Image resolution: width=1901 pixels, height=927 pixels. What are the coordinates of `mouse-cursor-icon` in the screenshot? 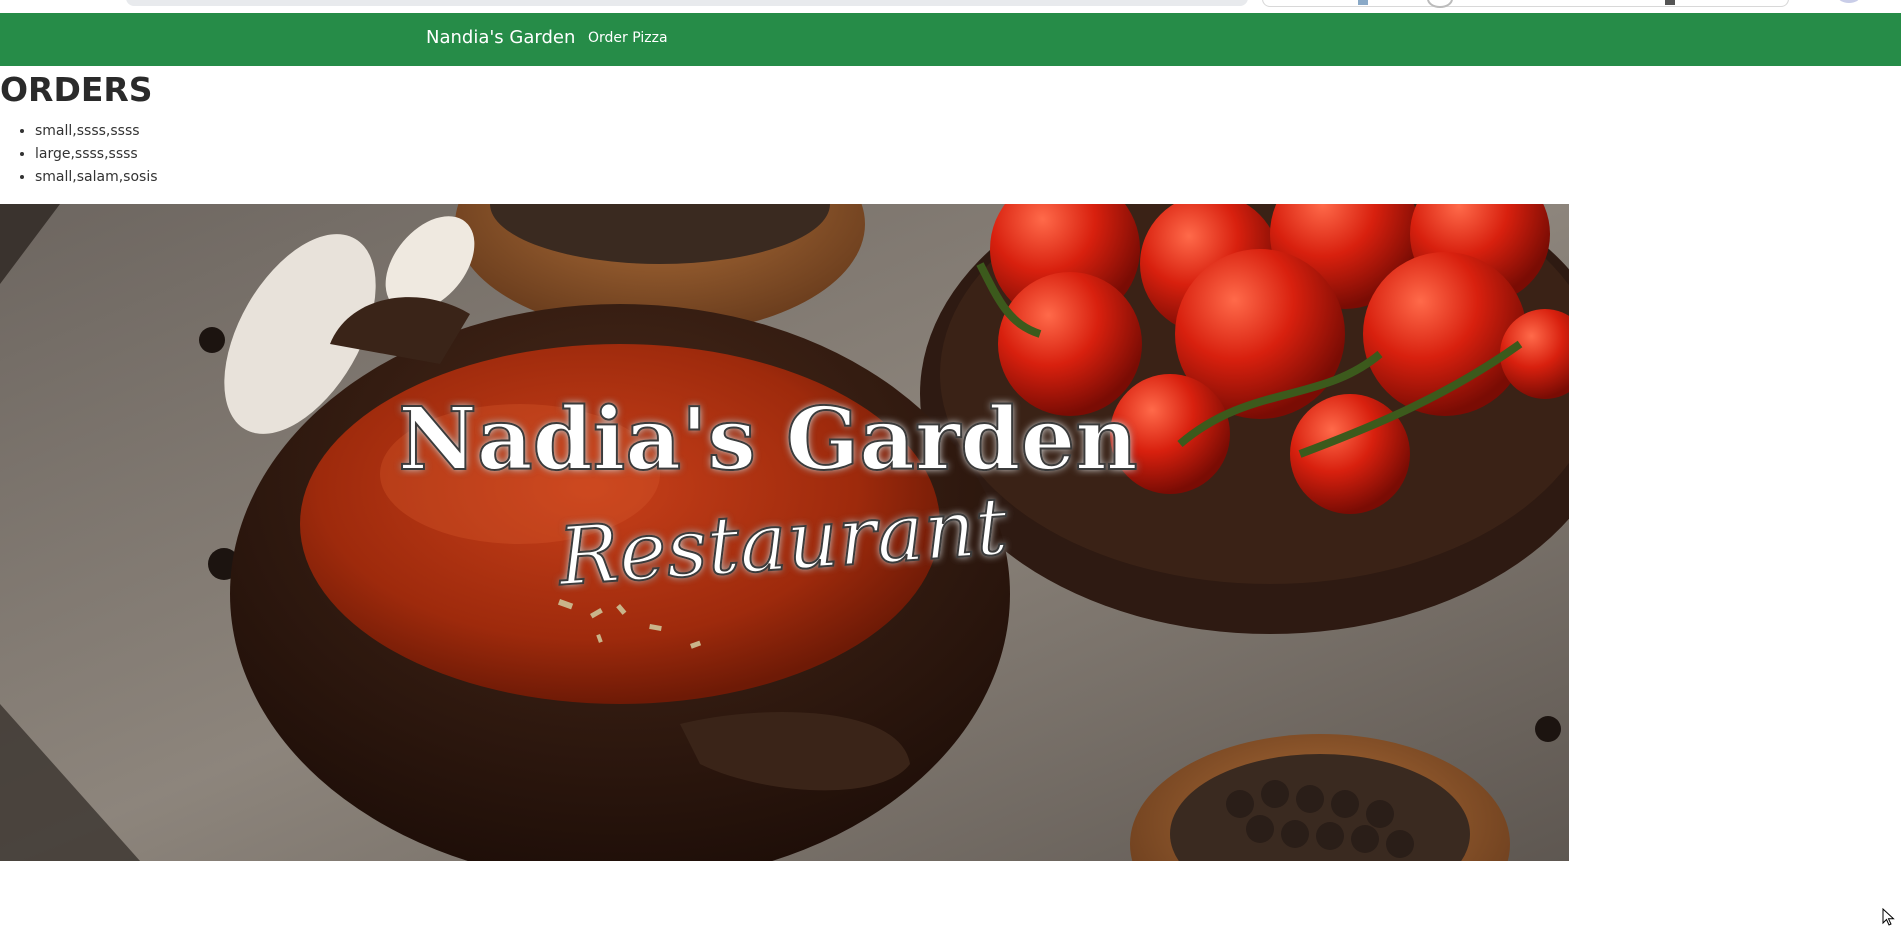 It's located at (1888, 917).